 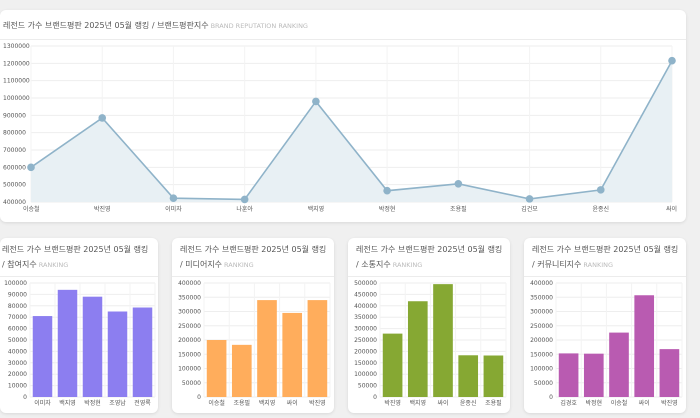 I want to click on communication-y-tick-label: 150000, so click(x=365, y=363).